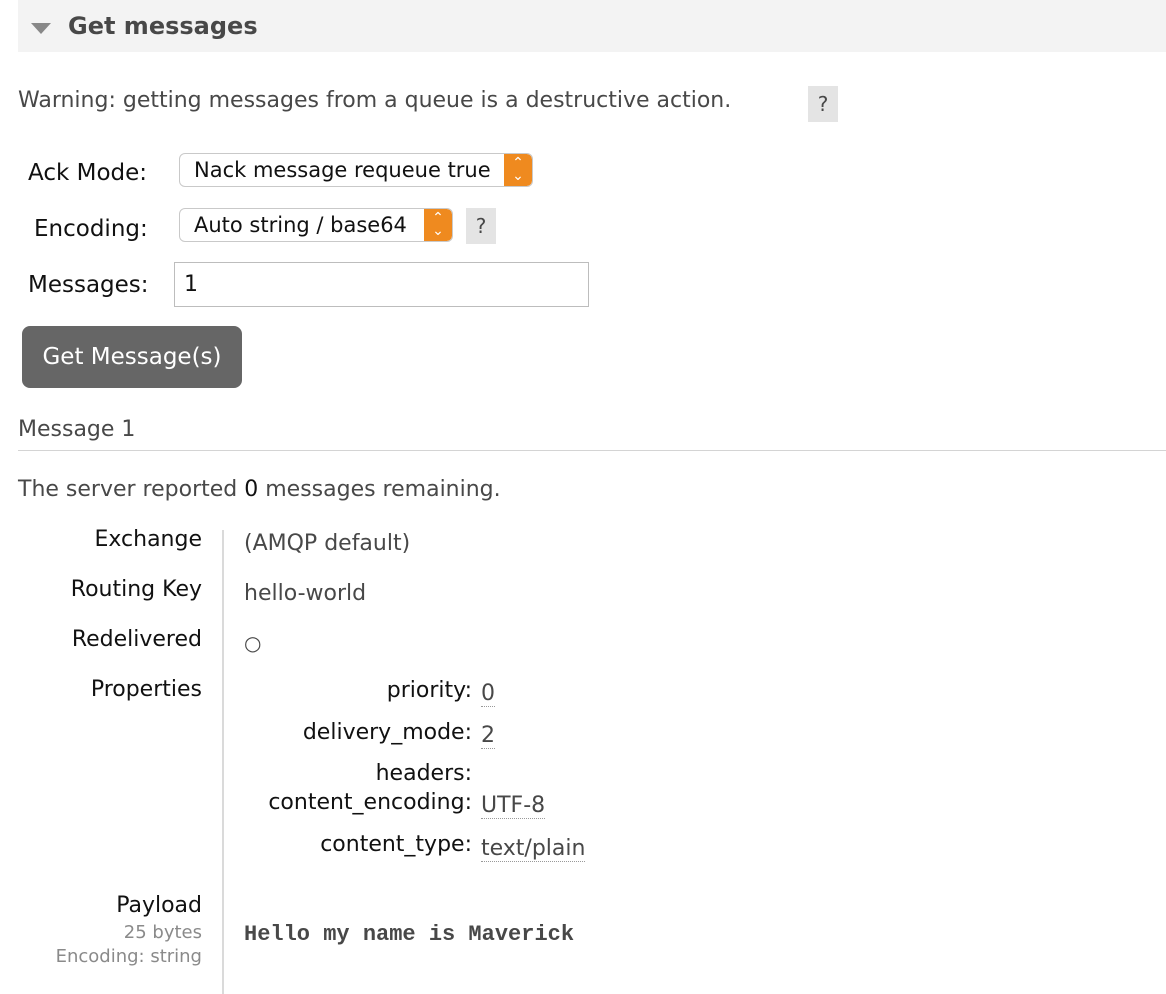 Image resolution: width=1166 pixels, height=994 pixels. I want to click on divider, so click(592, 450).